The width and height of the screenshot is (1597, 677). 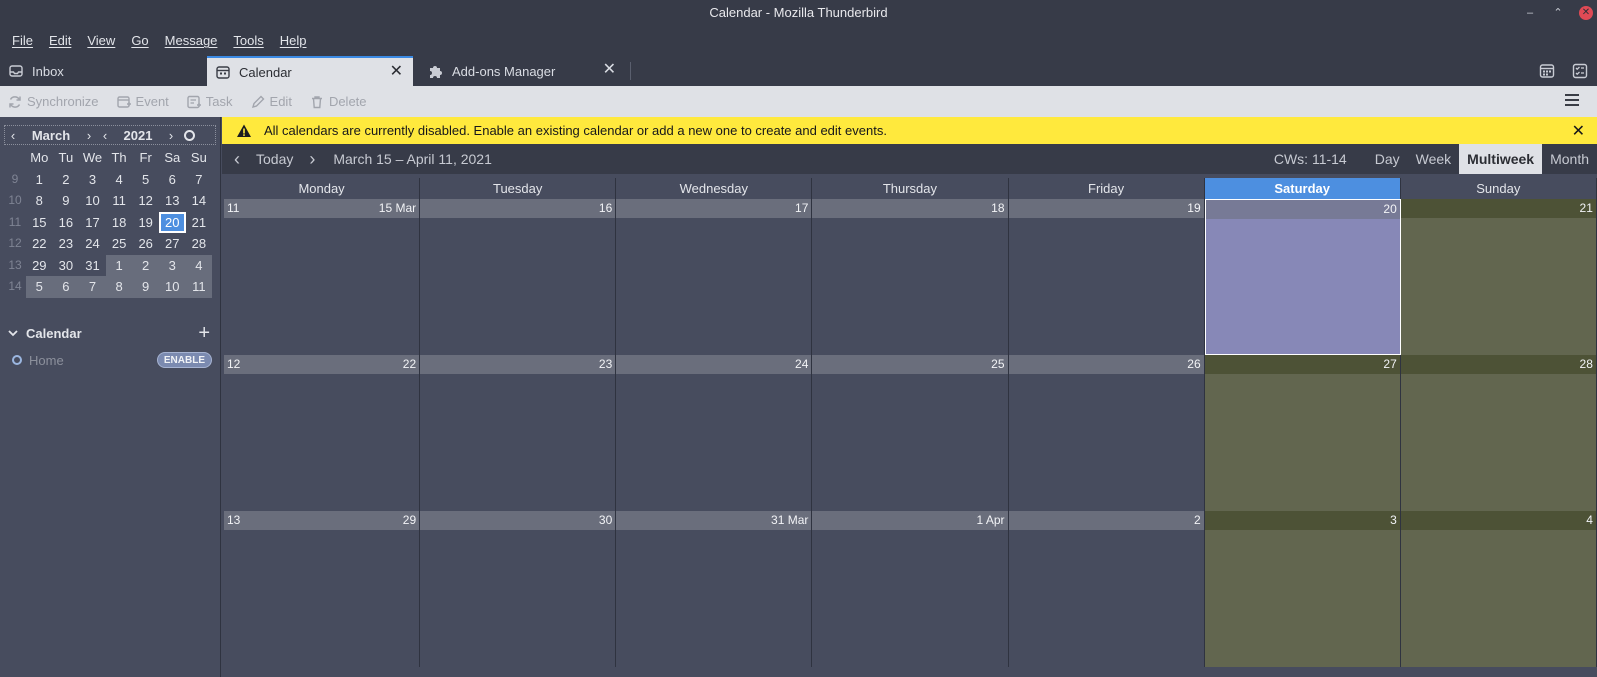 What do you see at coordinates (172, 201) in the screenshot?
I see `minimonth-day: 13` at bounding box center [172, 201].